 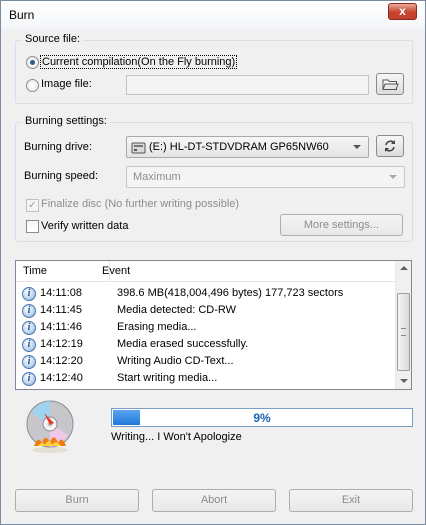 I want to click on log-event: Media erased successfully., so click(x=183, y=344).